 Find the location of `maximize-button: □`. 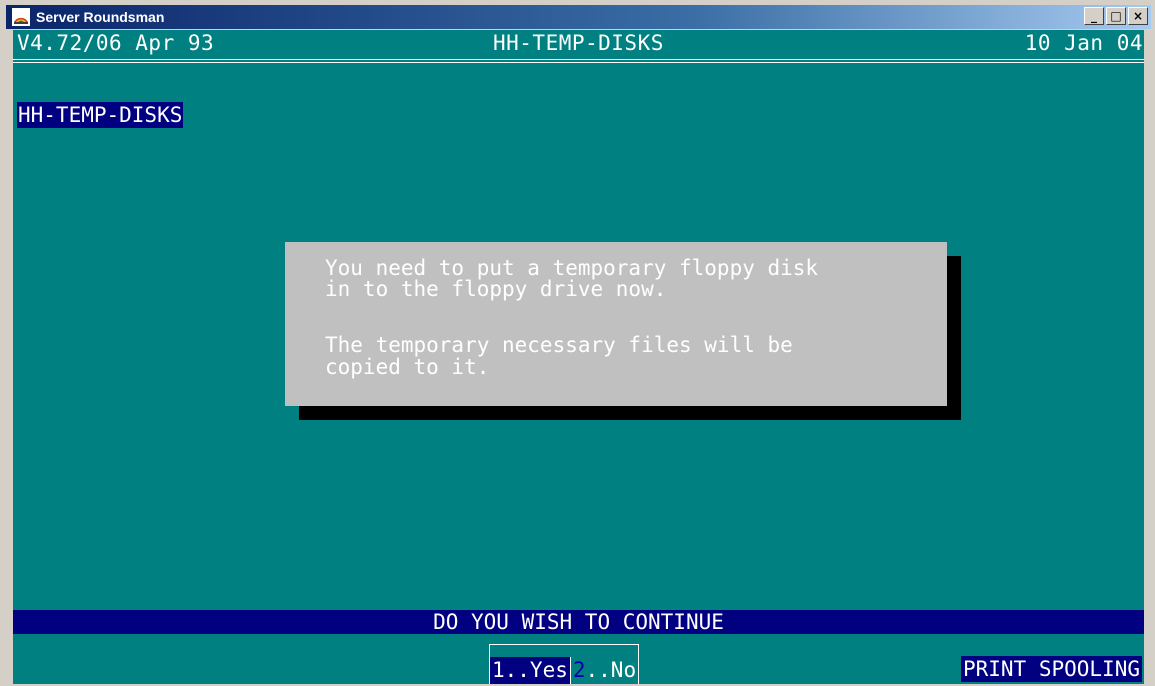

maximize-button: □ is located at coordinates (1116, 16).